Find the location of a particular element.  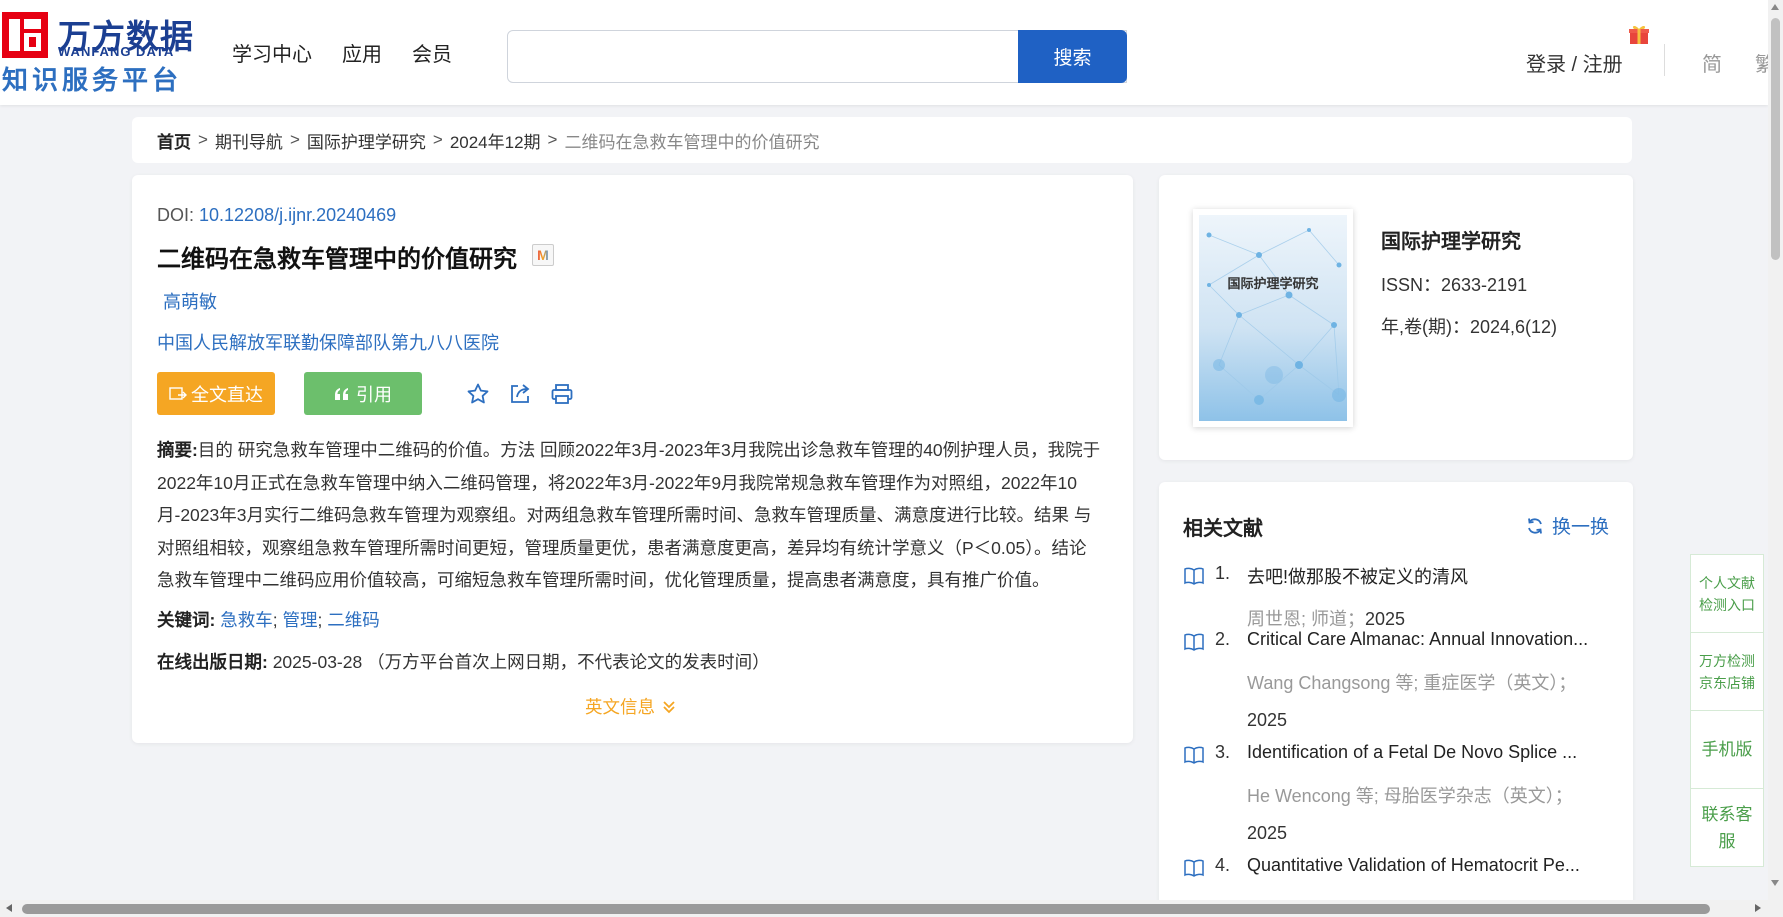

related-item: 1. 去吧!做那股不被定义的清风 周世恩; 师道；2025 is located at coordinates (1398, 600).